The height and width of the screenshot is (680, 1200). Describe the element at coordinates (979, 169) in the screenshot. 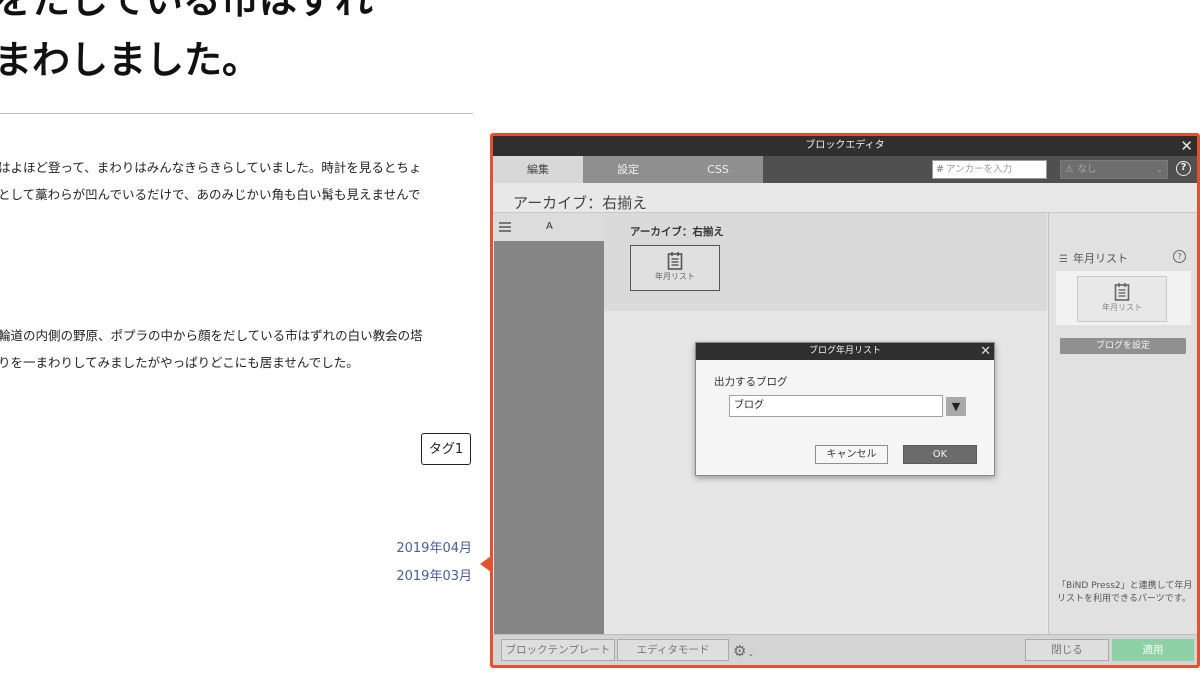

I see `anchor-placeholder: アンカーを入力` at that location.